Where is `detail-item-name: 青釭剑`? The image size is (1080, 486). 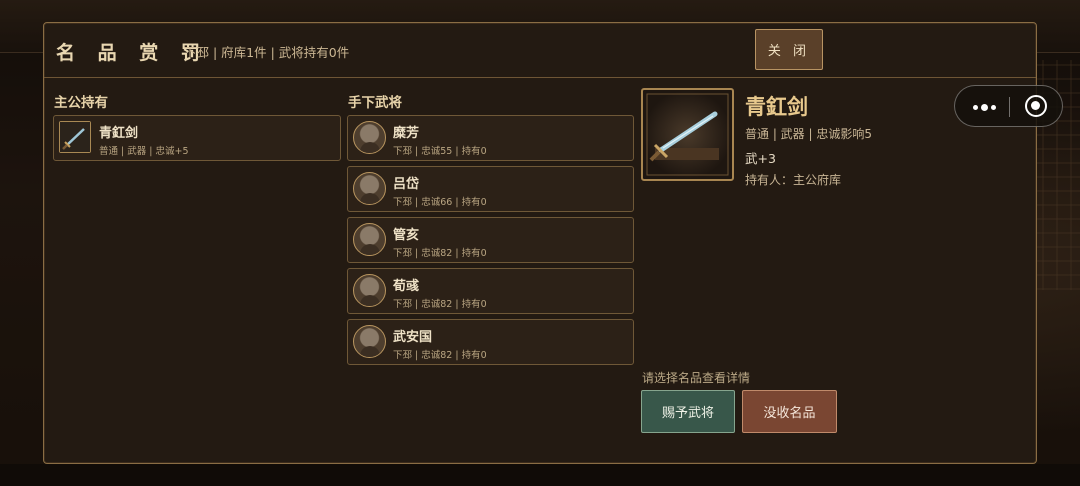
detail-item-name: 青釭剑 is located at coordinates (776, 107).